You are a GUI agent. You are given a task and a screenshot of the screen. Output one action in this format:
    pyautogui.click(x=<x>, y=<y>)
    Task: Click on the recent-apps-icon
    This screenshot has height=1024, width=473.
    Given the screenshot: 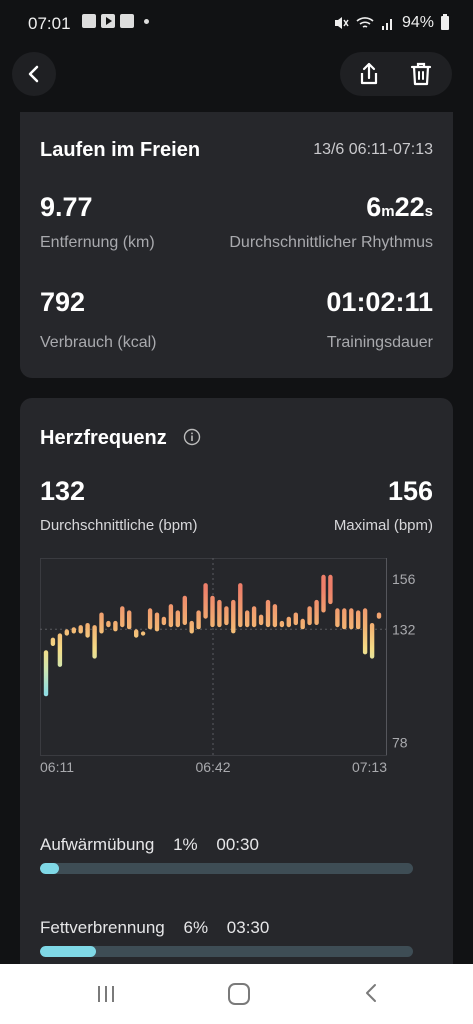 What is the action you would take?
    pyautogui.click(x=106, y=994)
    